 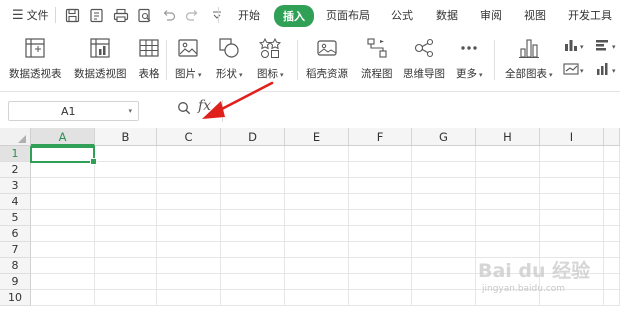 What do you see at coordinates (508, 137) in the screenshot?
I see `column-header-h: H` at bounding box center [508, 137].